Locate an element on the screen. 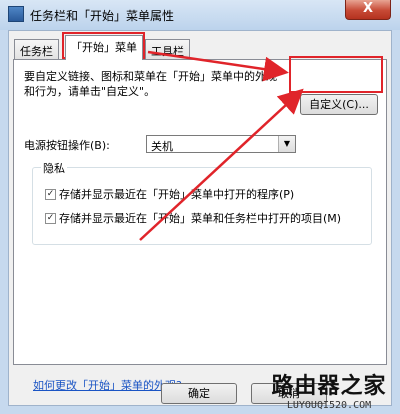 The height and width of the screenshot is (414, 400). tab-start-menu: 「开始」菜单 is located at coordinates (104, 47).